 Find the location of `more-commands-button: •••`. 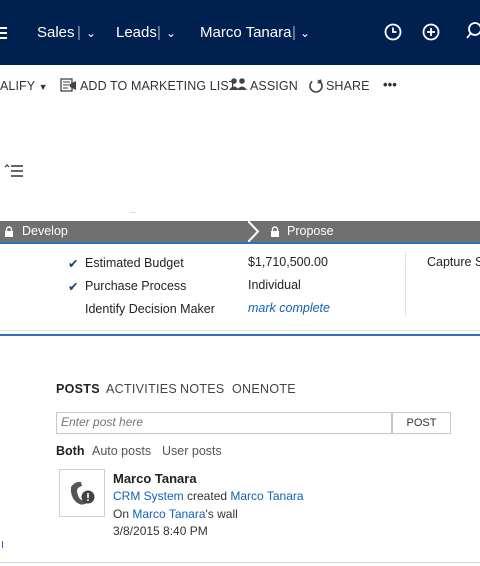

more-commands-button: ••• is located at coordinates (390, 84).